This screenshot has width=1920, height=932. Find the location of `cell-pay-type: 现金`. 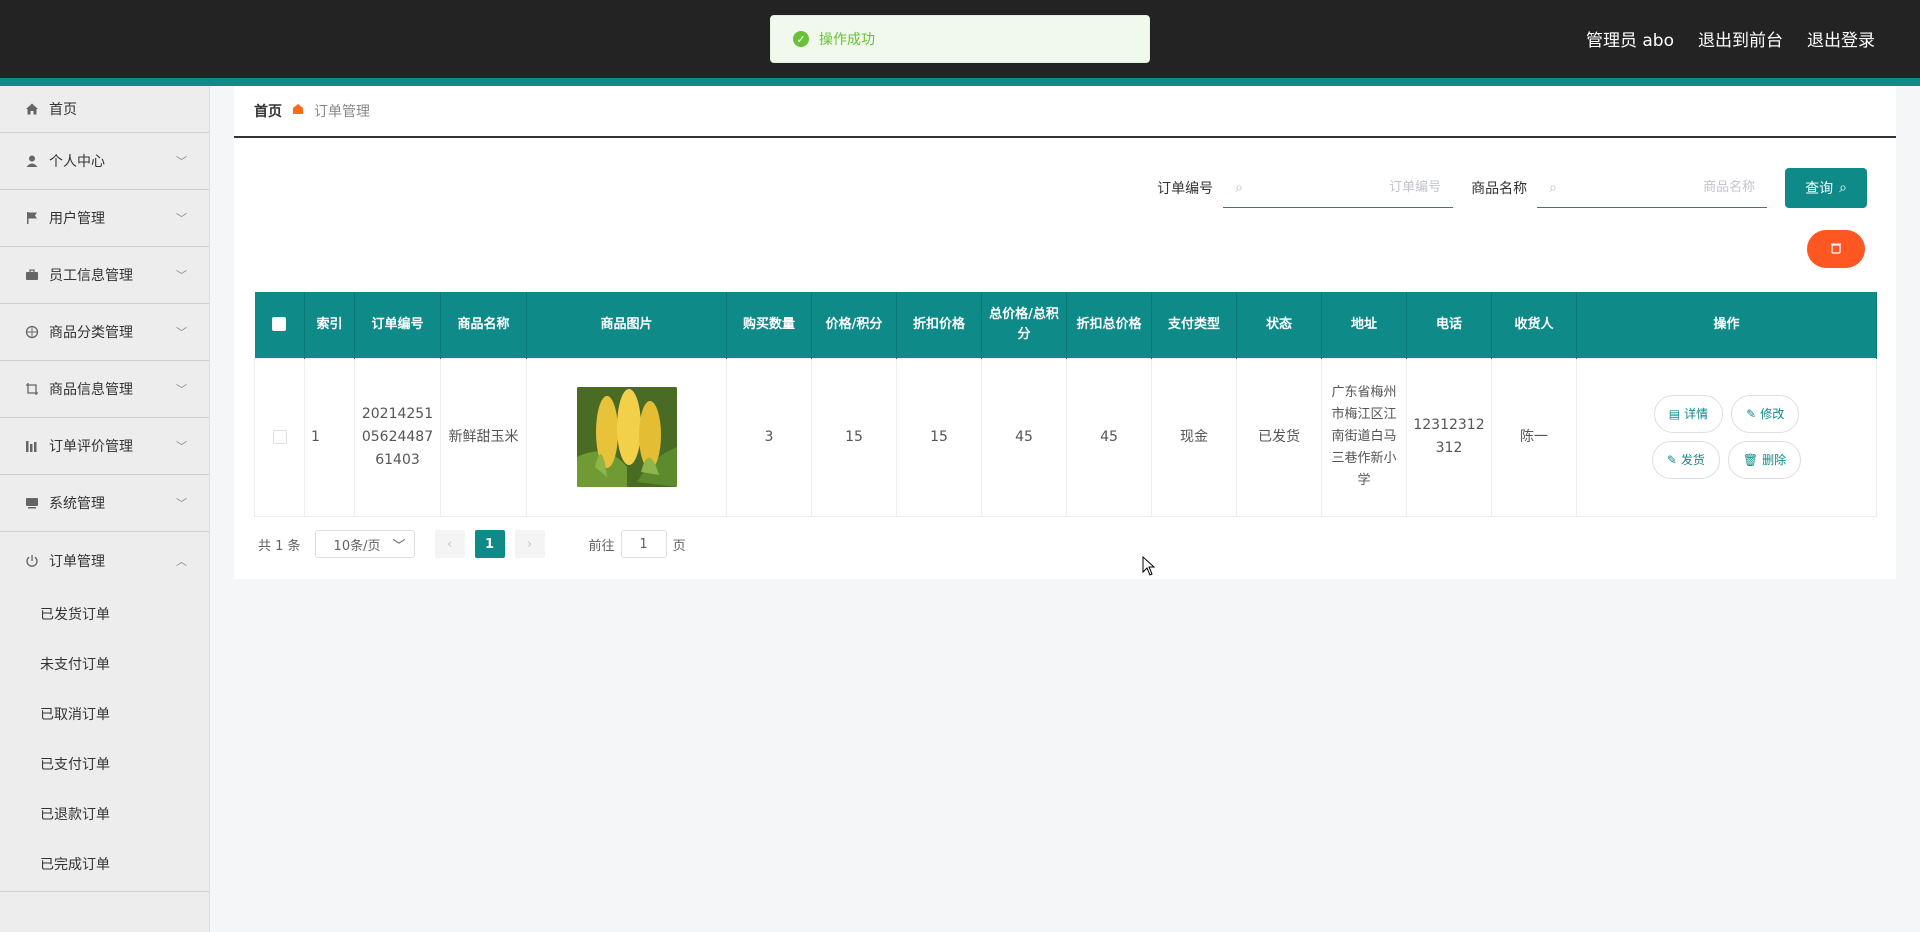

cell-pay-type: 现金 is located at coordinates (1194, 437).